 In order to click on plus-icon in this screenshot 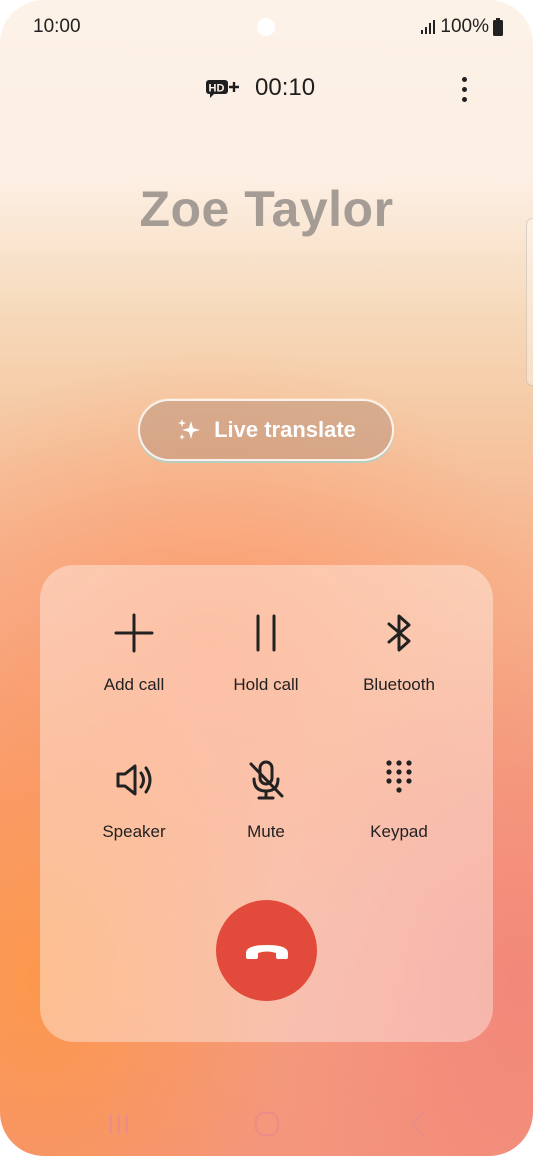, I will do `click(134, 633)`.